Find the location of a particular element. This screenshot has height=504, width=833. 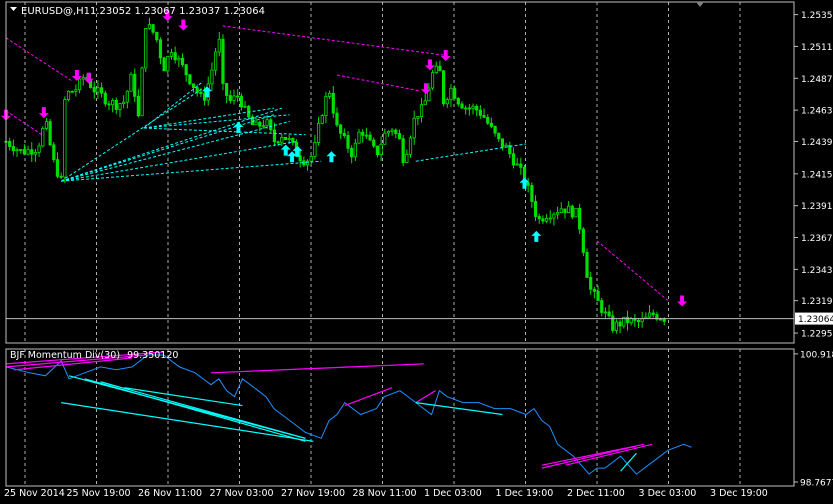

y-tick-label: 1.24635 is located at coordinates (817, 112).